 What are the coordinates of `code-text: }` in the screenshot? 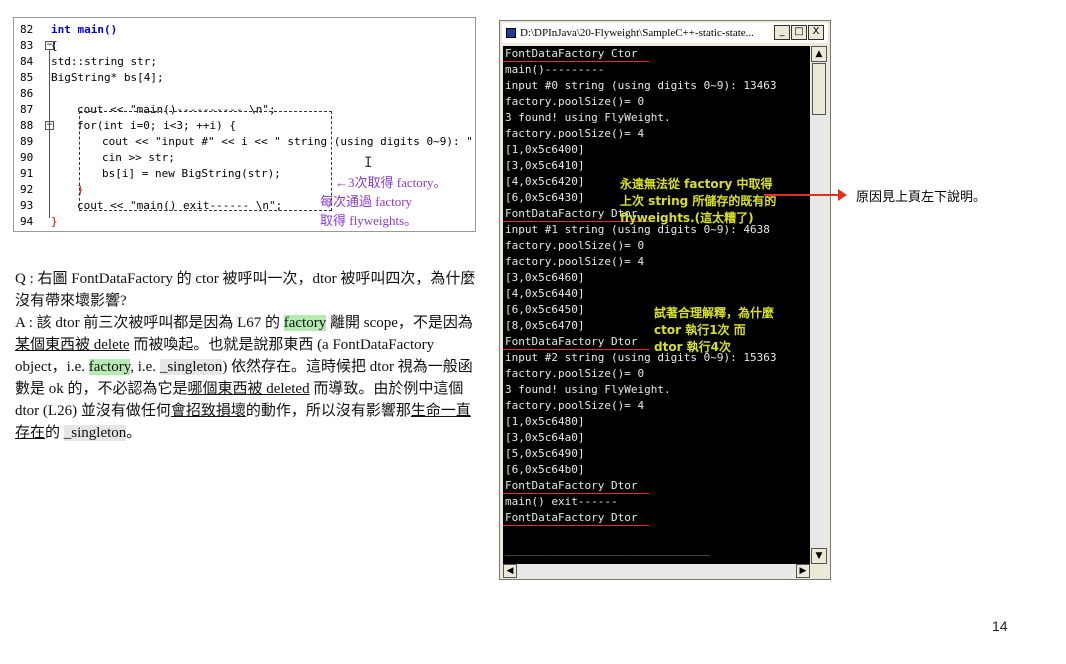 It's located at (54, 221).